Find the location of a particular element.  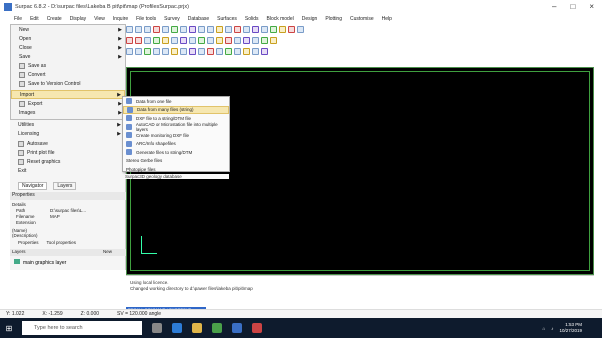

zoom-out-icon is located at coordinates (165, 51).